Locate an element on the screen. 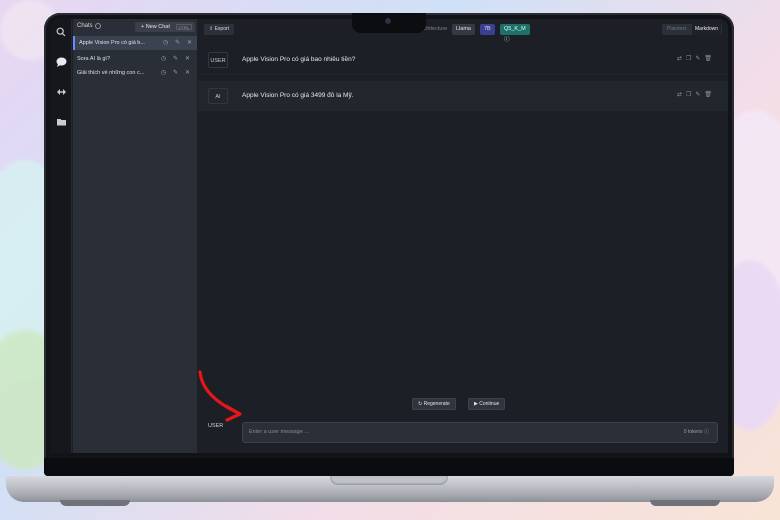  role-badge: AI is located at coordinates (218, 96).